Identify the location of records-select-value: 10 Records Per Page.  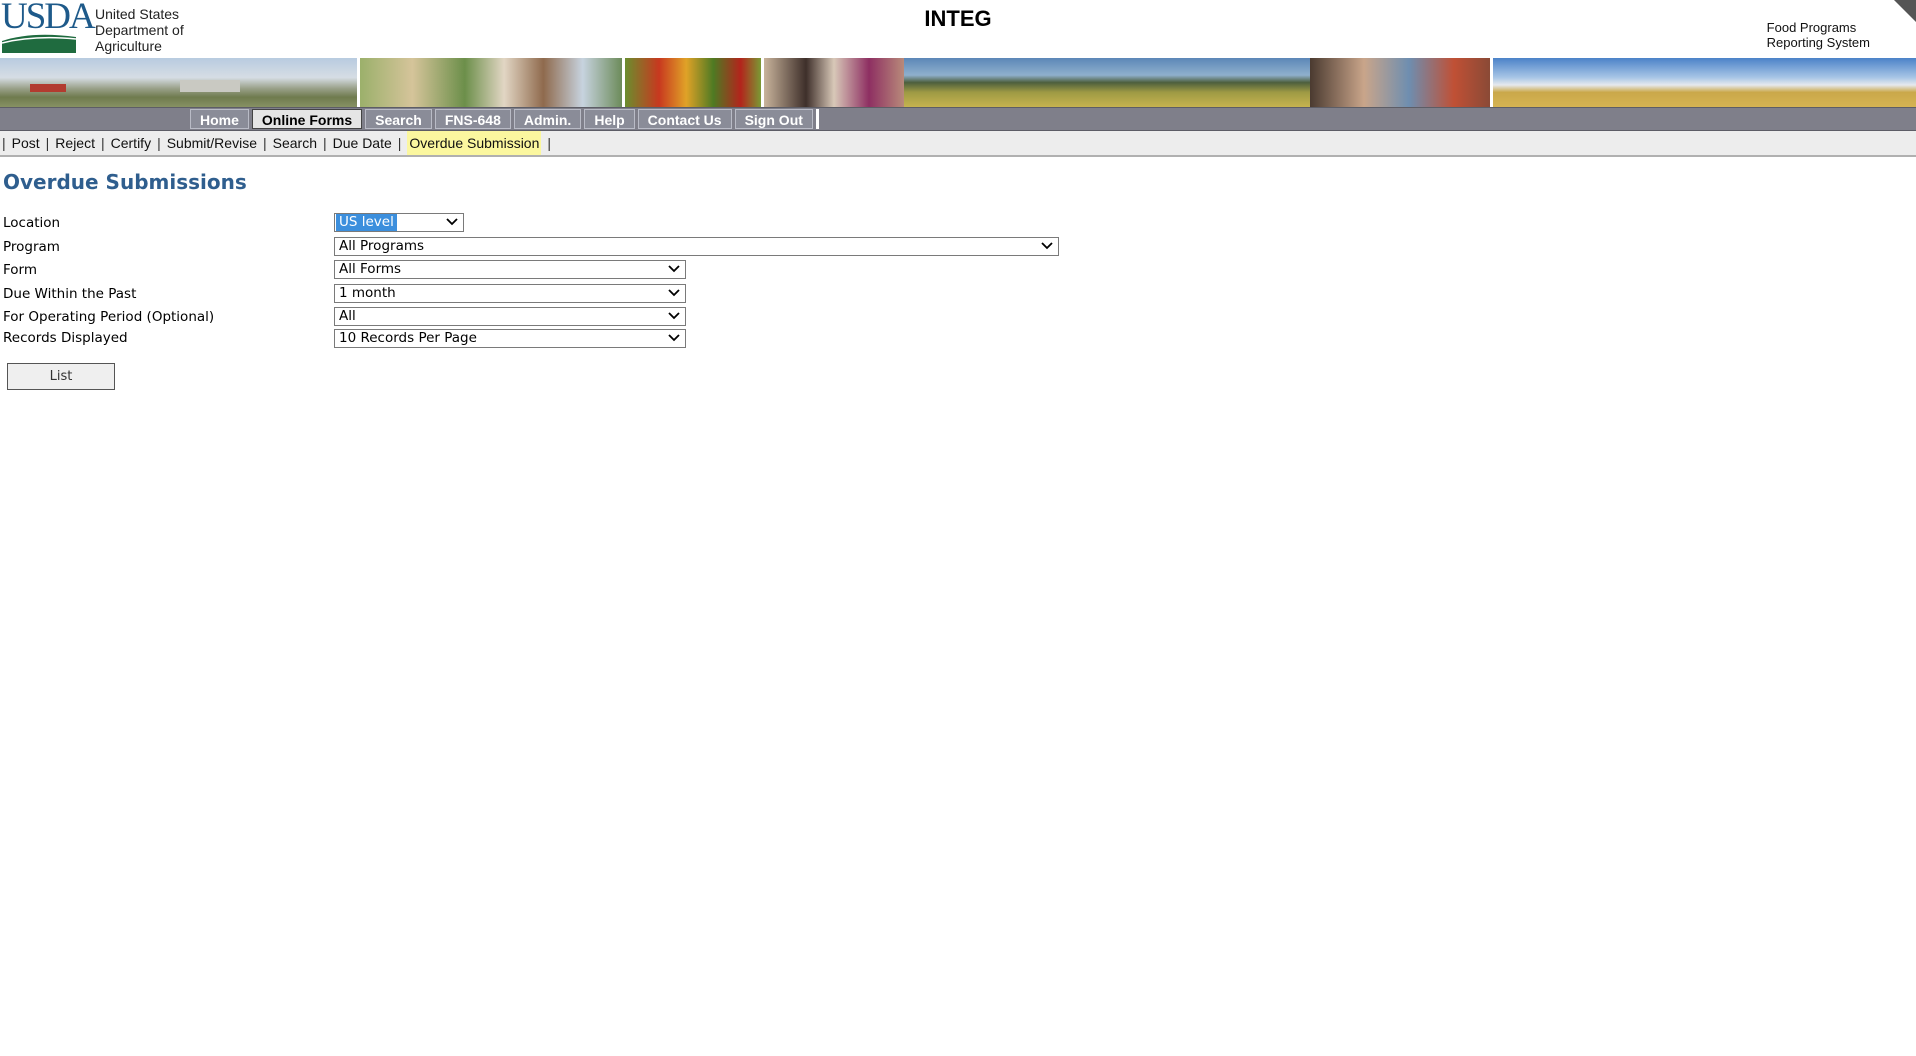
(408, 338).